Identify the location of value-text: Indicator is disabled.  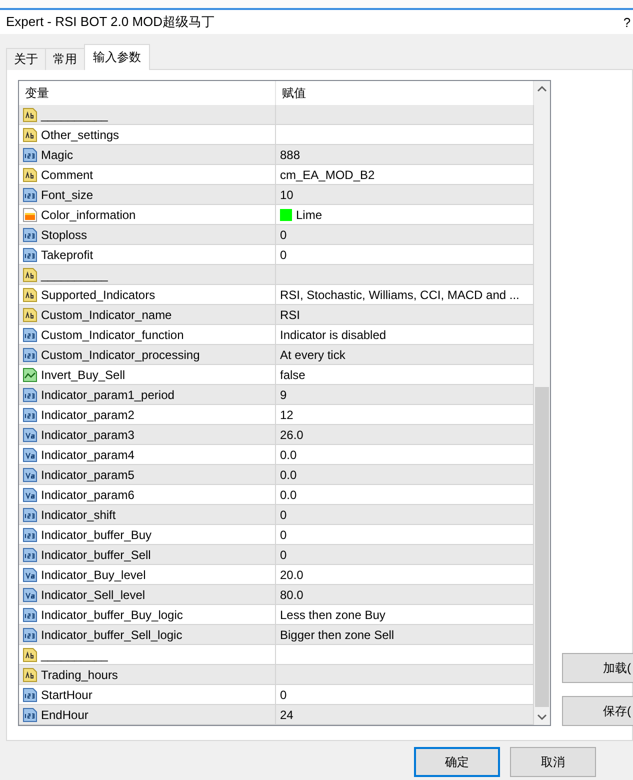
(333, 335).